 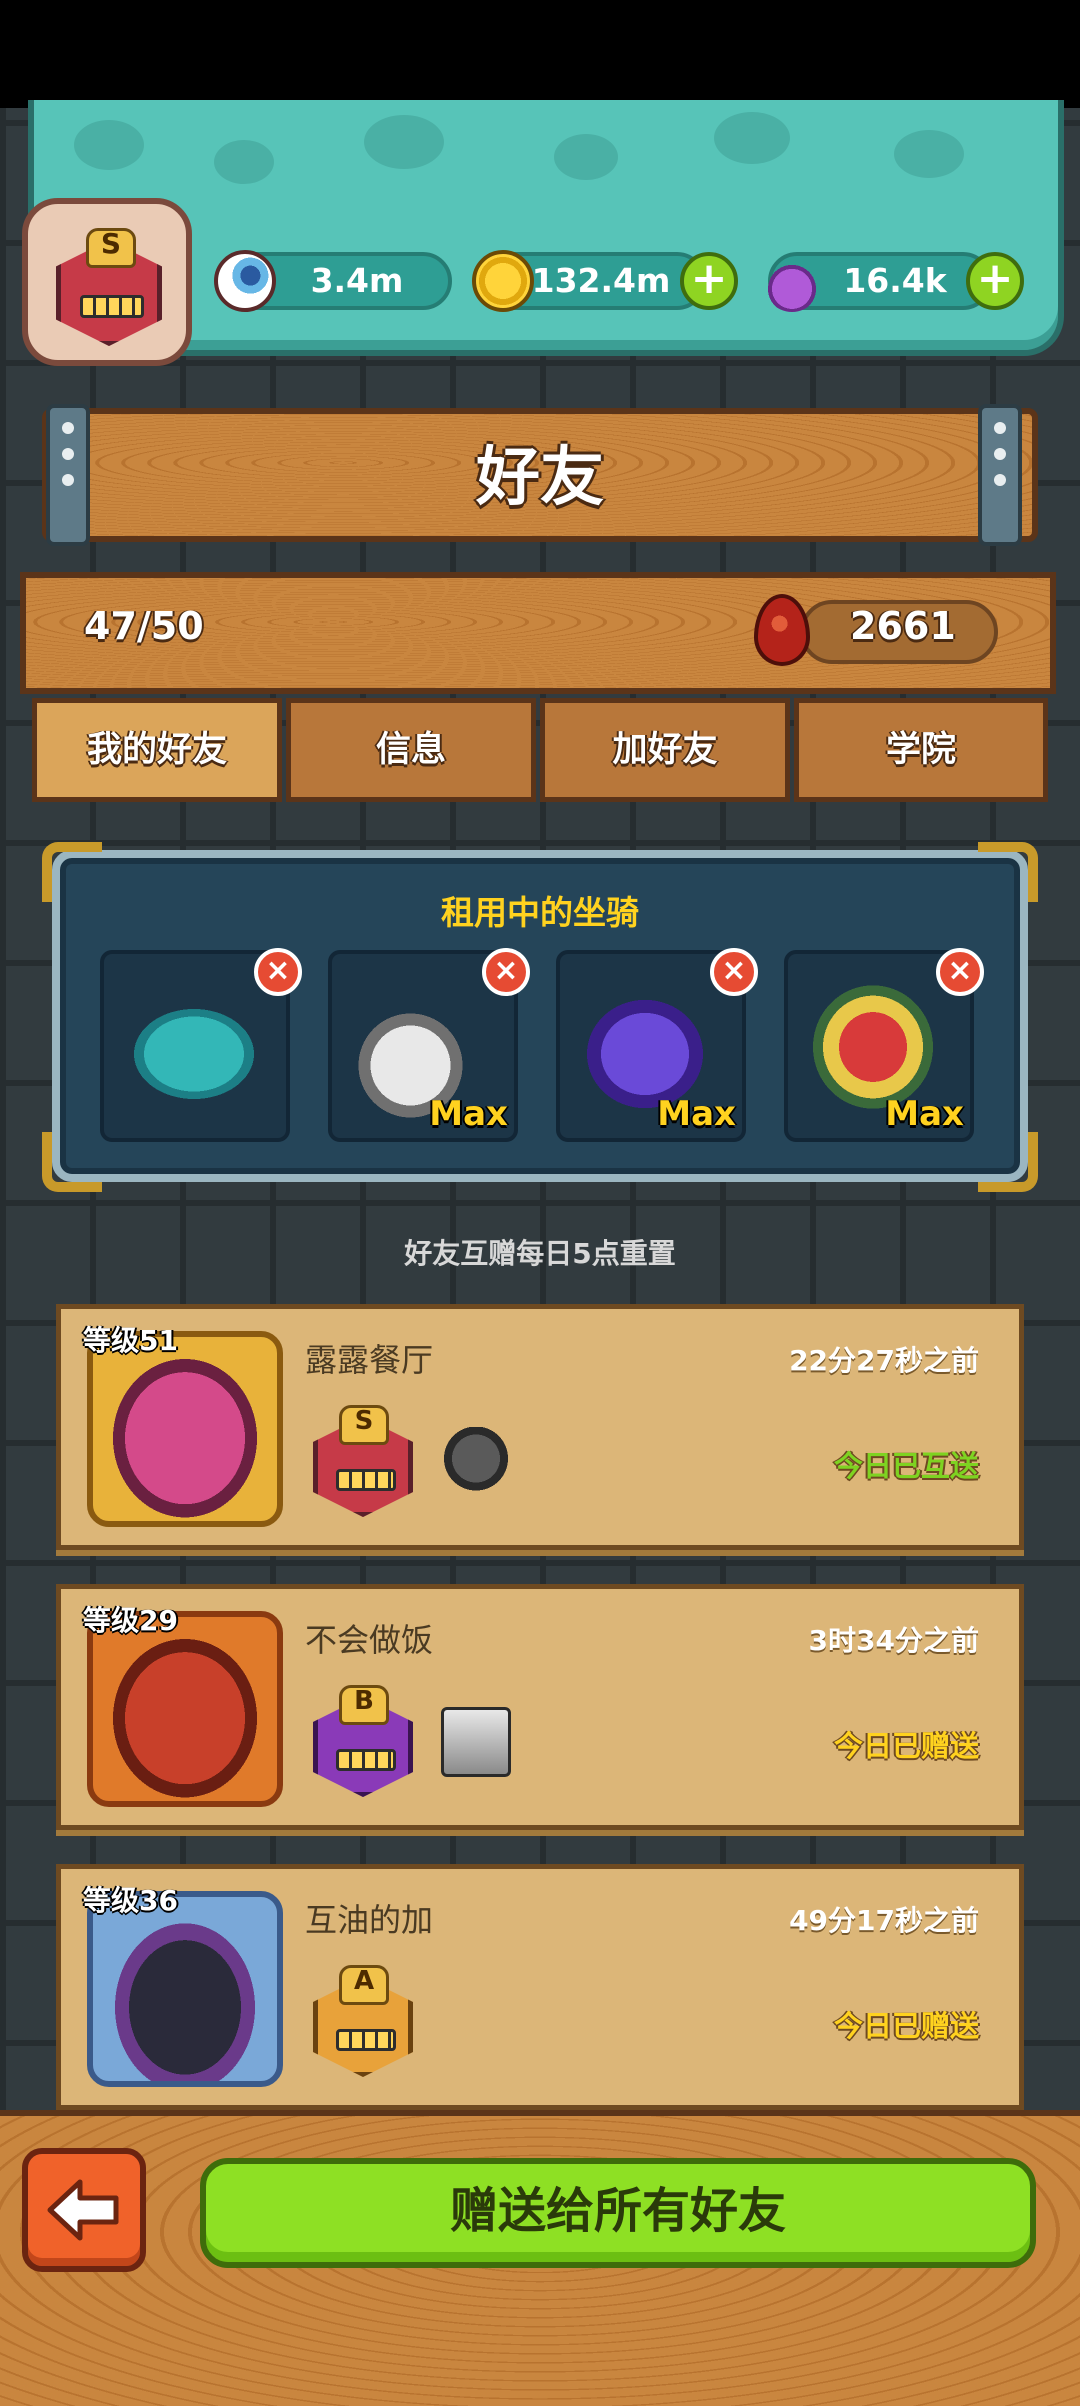 What do you see at coordinates (194, 1054) in the screenshot?
I see `dragon-mount-icon` at bounding box center [194, 1054].